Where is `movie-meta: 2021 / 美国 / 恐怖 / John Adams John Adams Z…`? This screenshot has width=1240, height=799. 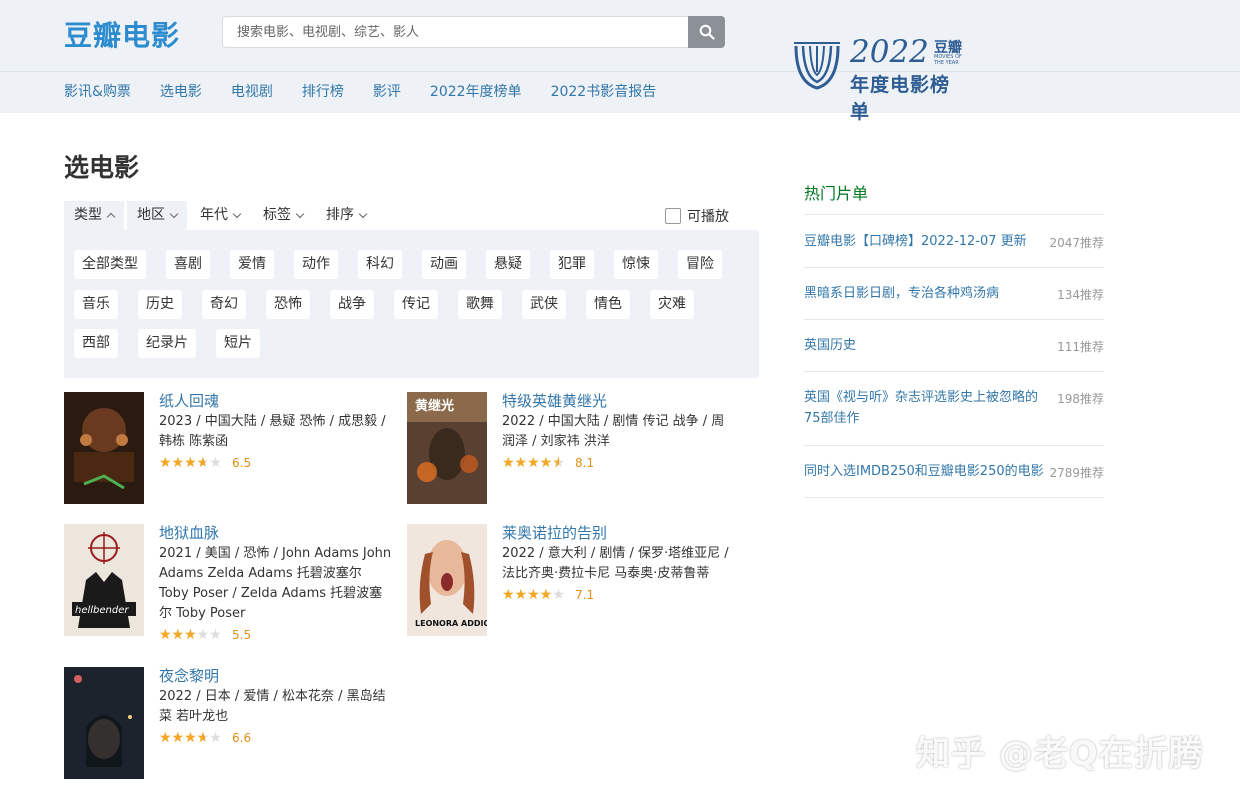 movie-meta: 2021 / 美国 / 恐怖 / John Adams John Adams Z… is located at coordinates (275, 583).